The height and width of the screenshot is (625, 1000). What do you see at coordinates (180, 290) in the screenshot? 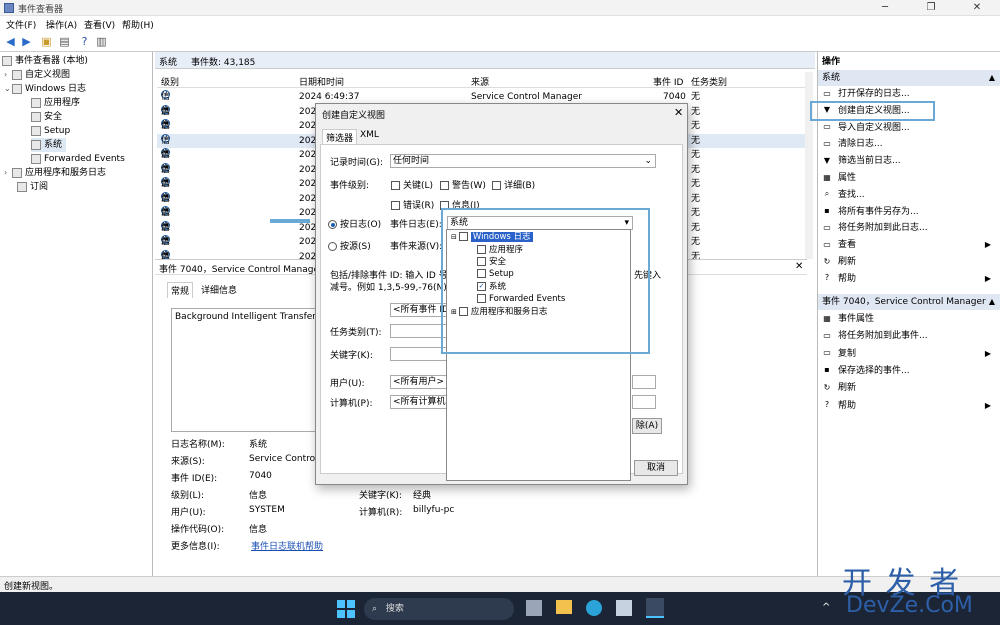
I see `tab-general: 常规` at bounding box center [180, 290].